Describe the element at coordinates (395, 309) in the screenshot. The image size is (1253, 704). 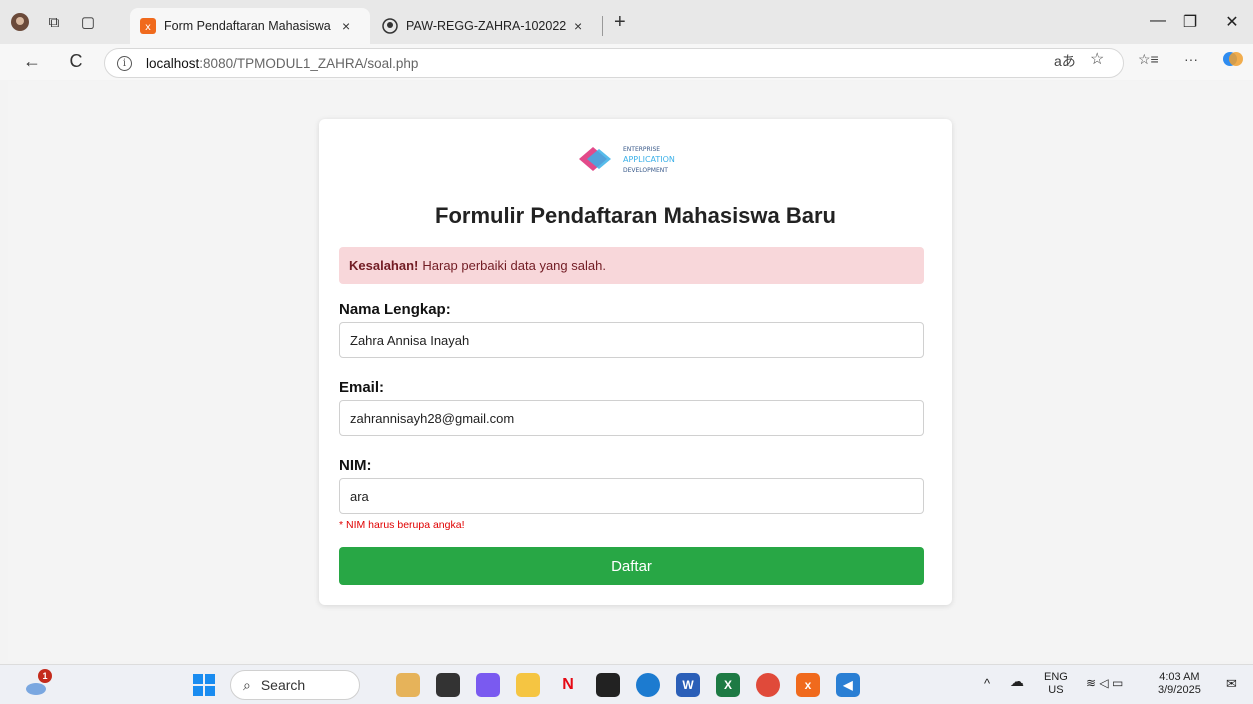
I see `nama-label: Nama Lengkap:` at that location.